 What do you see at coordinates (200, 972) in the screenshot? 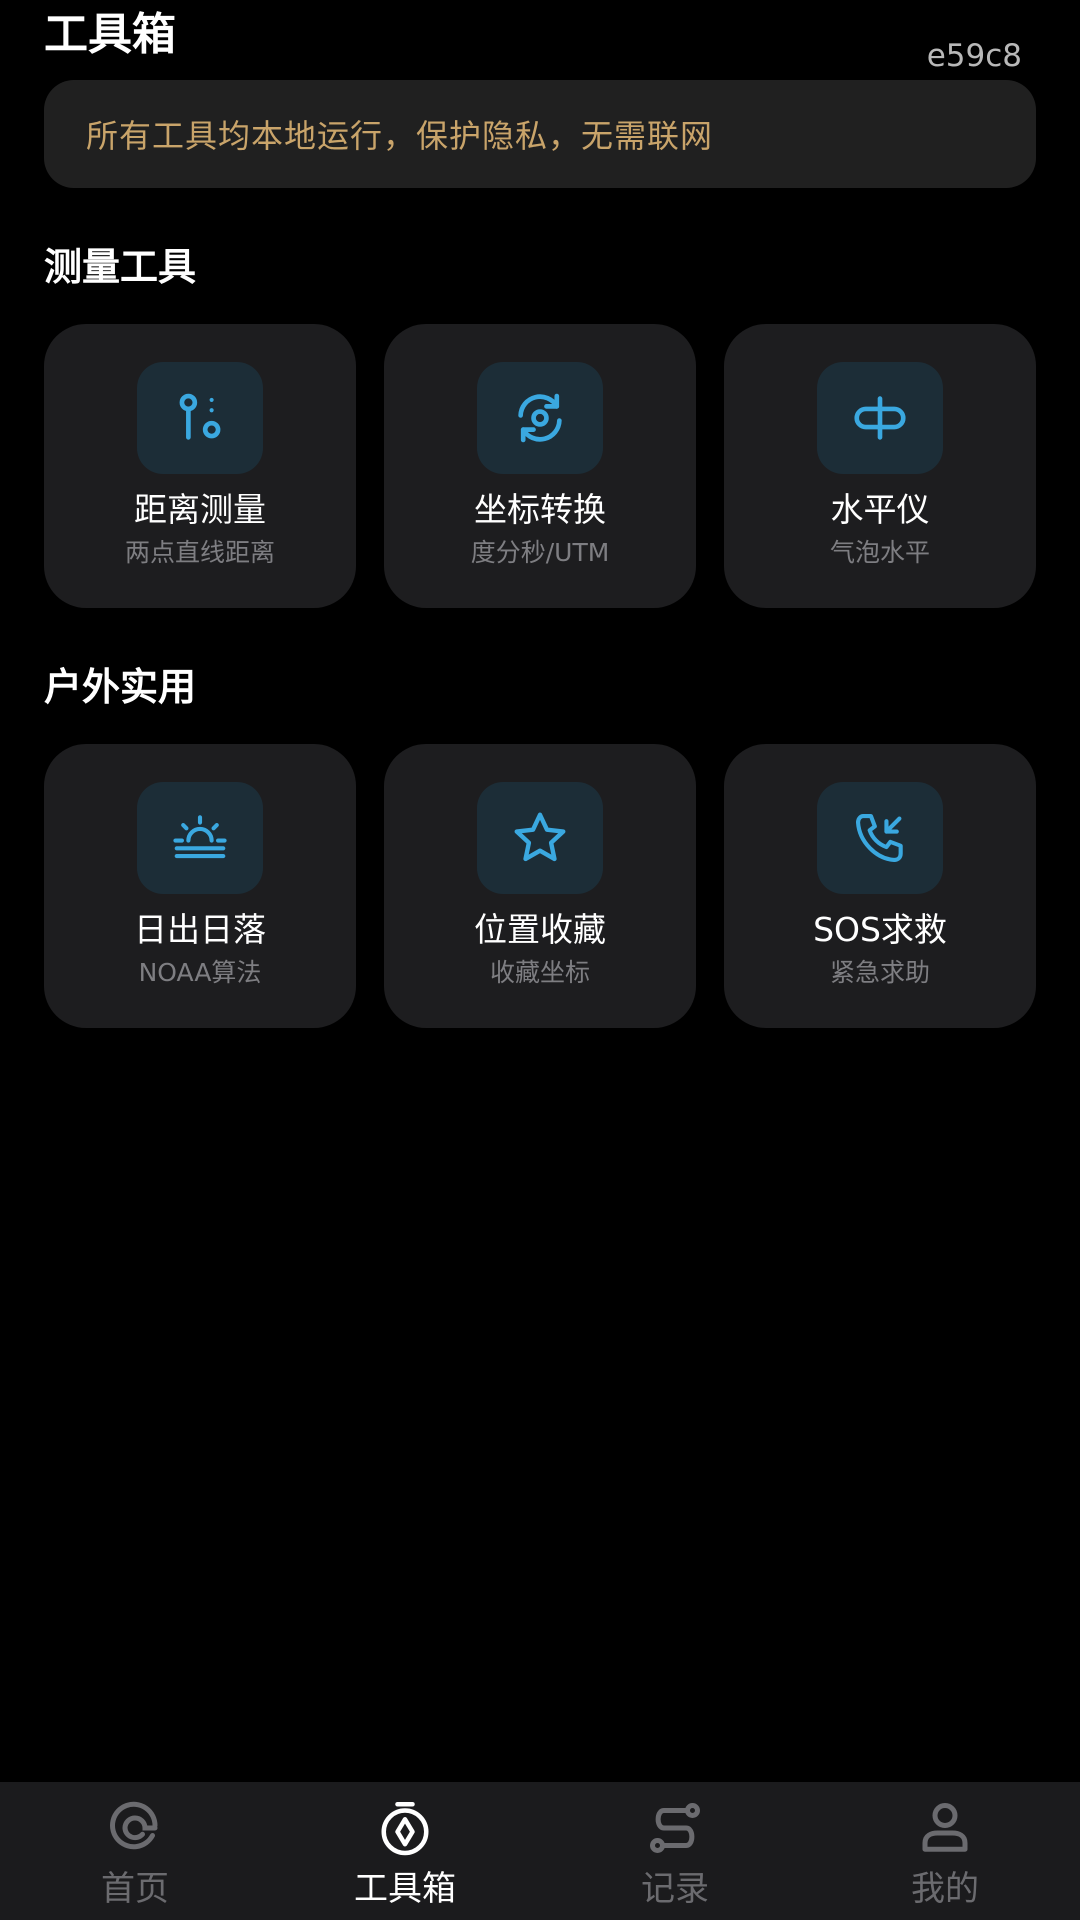
I see `tool-desc: NOAA算法` at bounding box center [200, 972].